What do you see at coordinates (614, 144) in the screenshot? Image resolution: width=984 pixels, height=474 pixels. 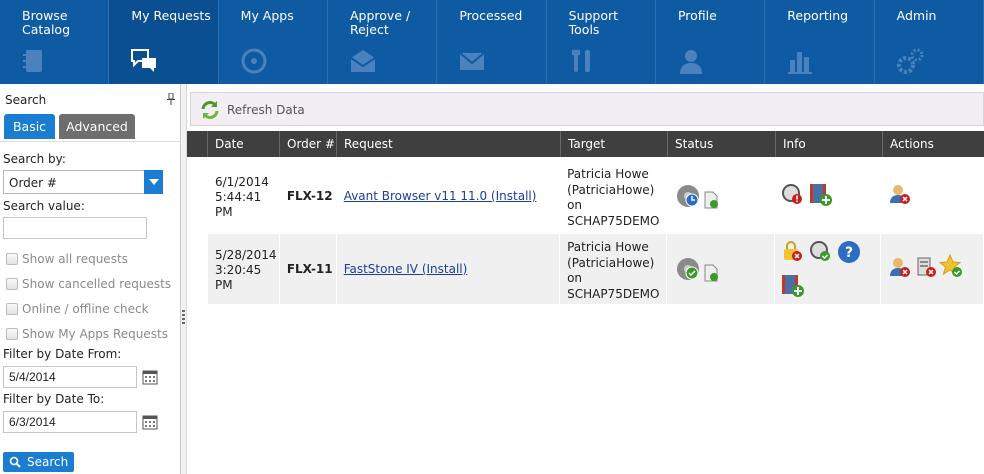 I see `col-target: Target` at bounding box center [614, 144].